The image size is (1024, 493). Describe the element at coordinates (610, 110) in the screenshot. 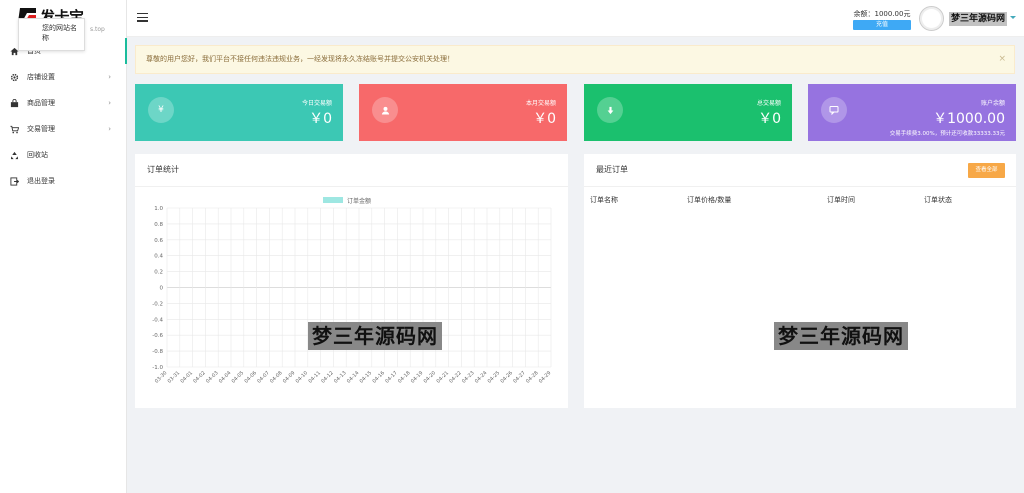

I see `download-icon` at that location.